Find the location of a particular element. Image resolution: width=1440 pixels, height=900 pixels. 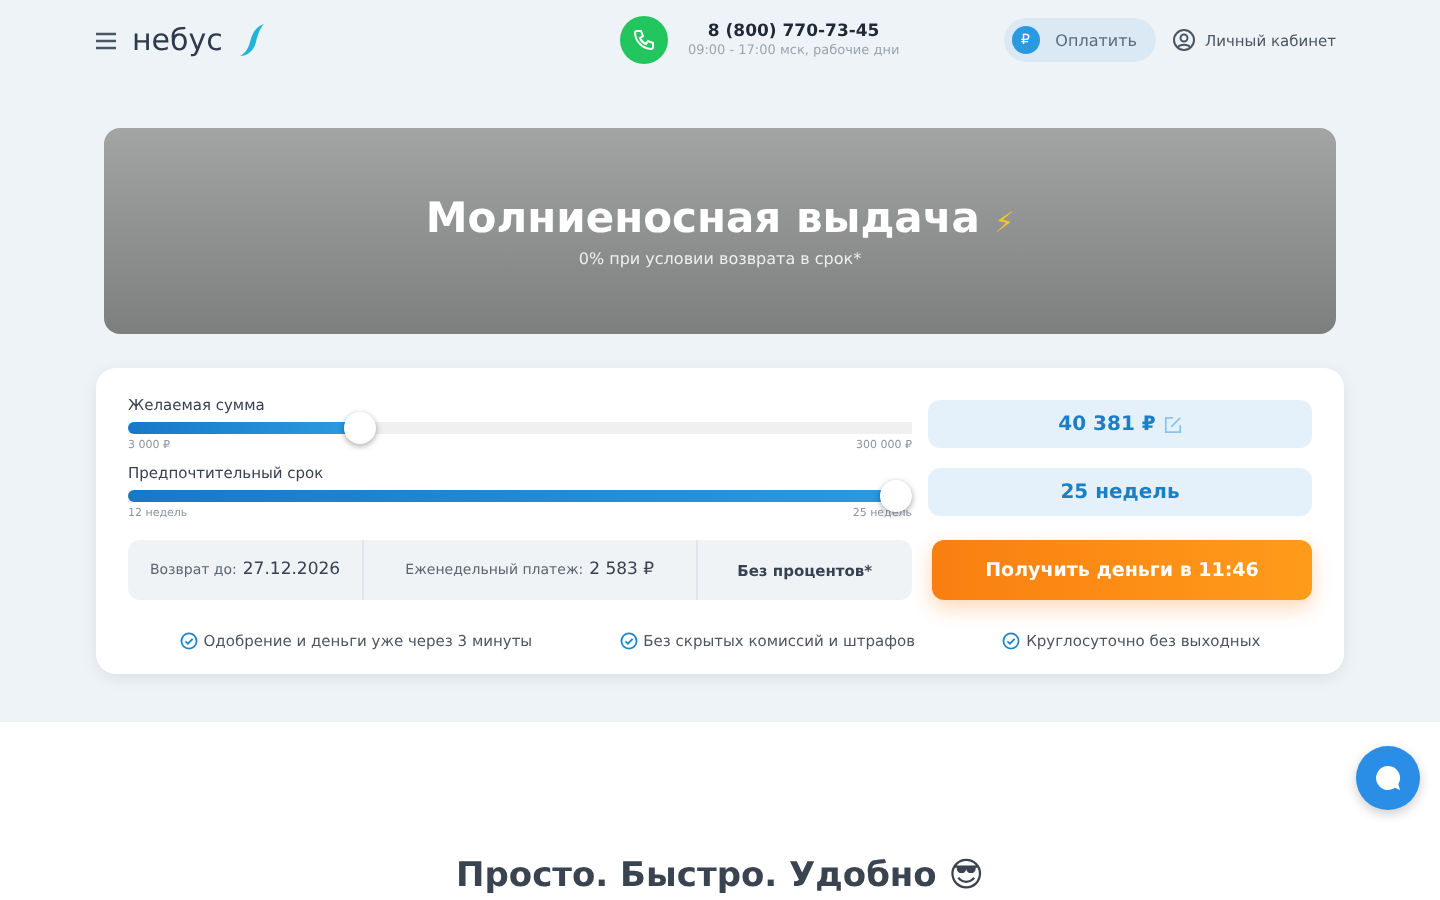

menu-icon is located at coordinates (106, 40).